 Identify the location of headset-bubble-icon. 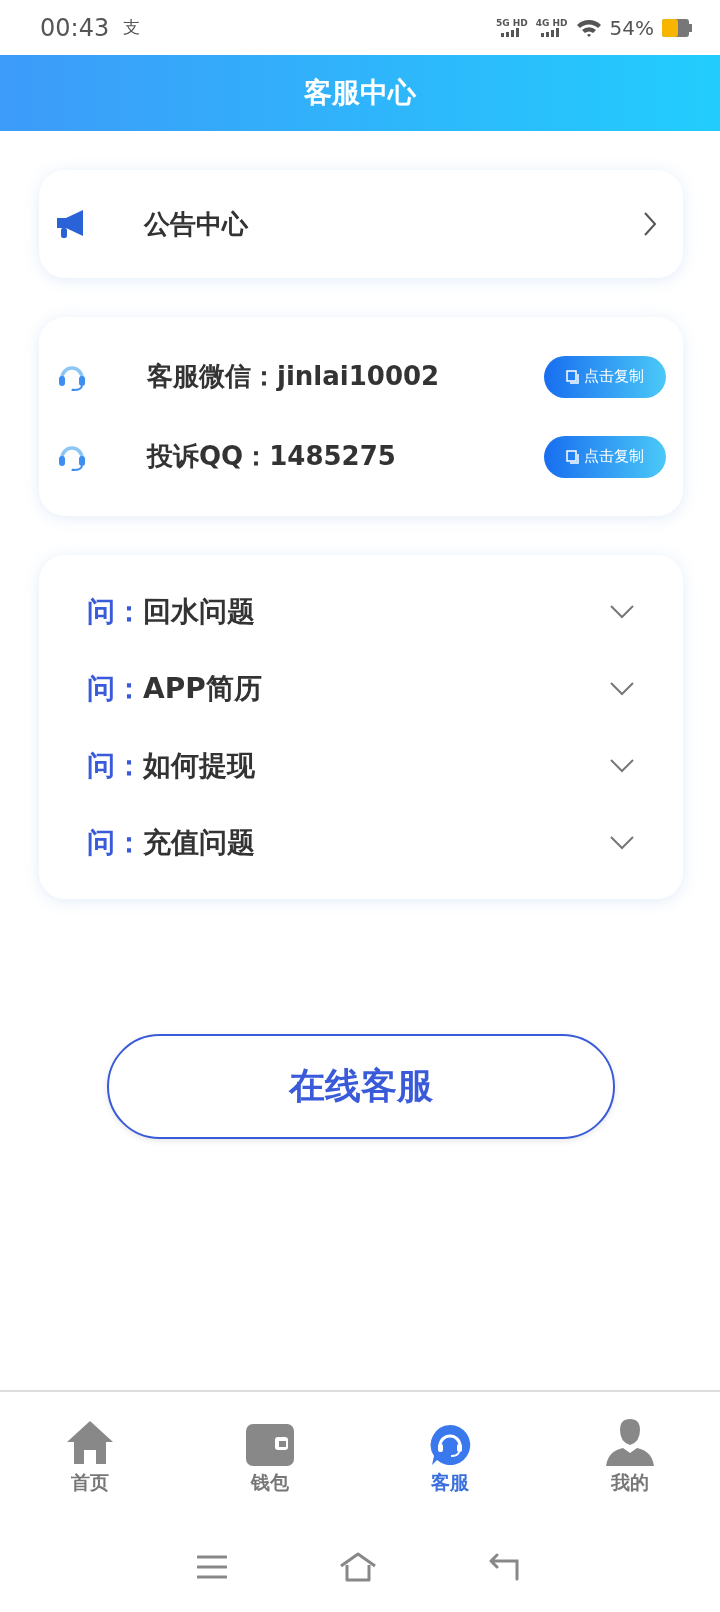
(450, 1445).